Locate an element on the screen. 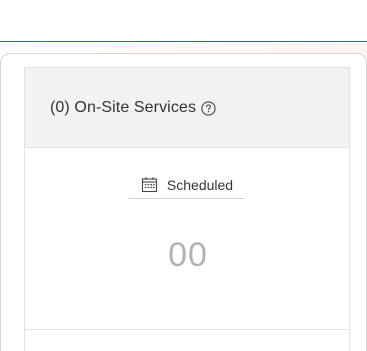  top-bar-divider is located at coordinates (183, 21).